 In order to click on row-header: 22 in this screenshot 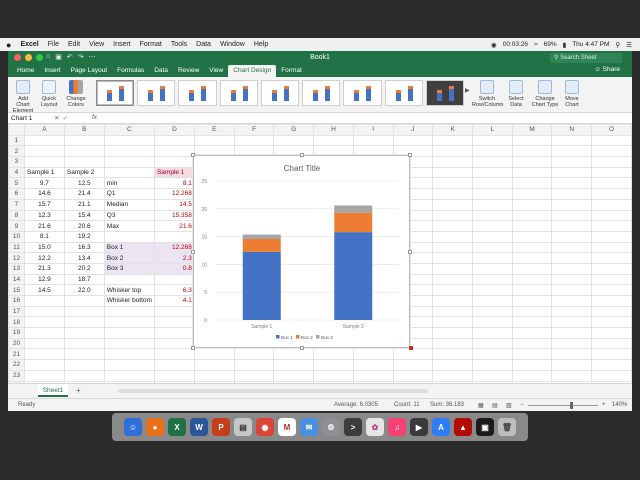, I will do `click(16, 365)`.